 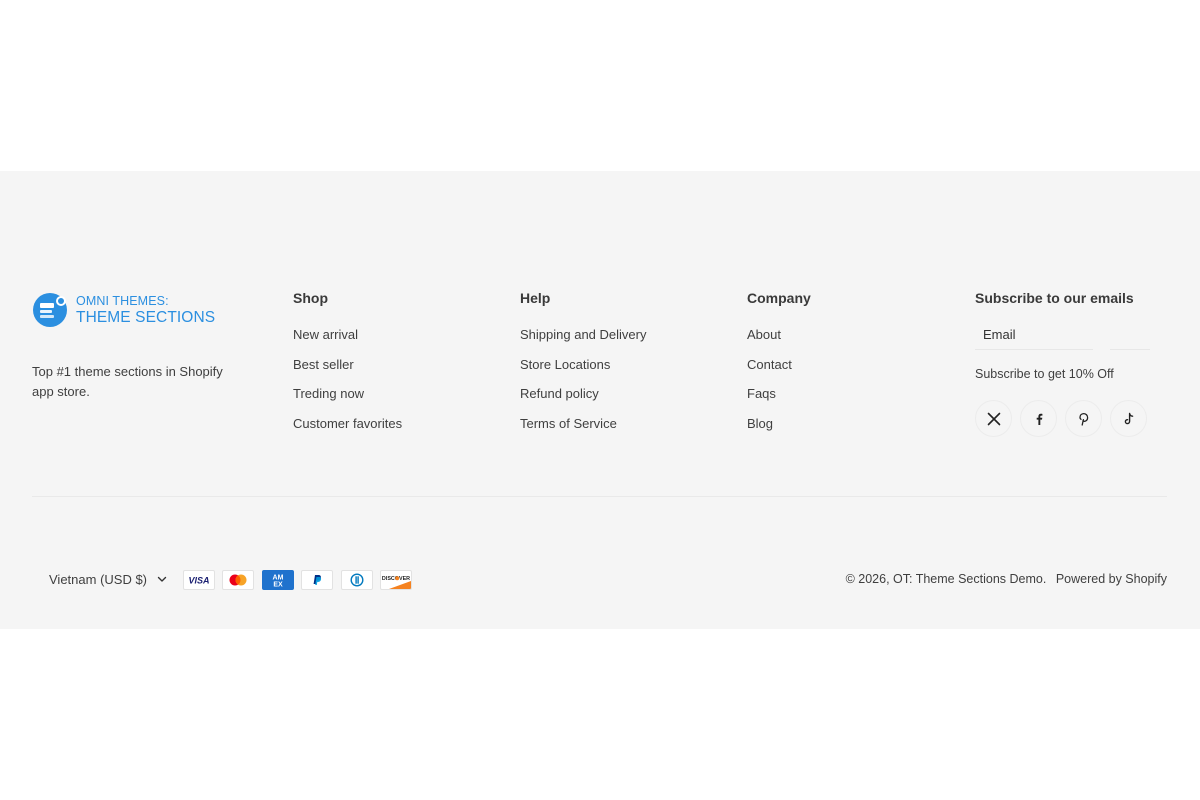 I want to click on link-new-arrival: New arrival, so click(x=347, y=335).